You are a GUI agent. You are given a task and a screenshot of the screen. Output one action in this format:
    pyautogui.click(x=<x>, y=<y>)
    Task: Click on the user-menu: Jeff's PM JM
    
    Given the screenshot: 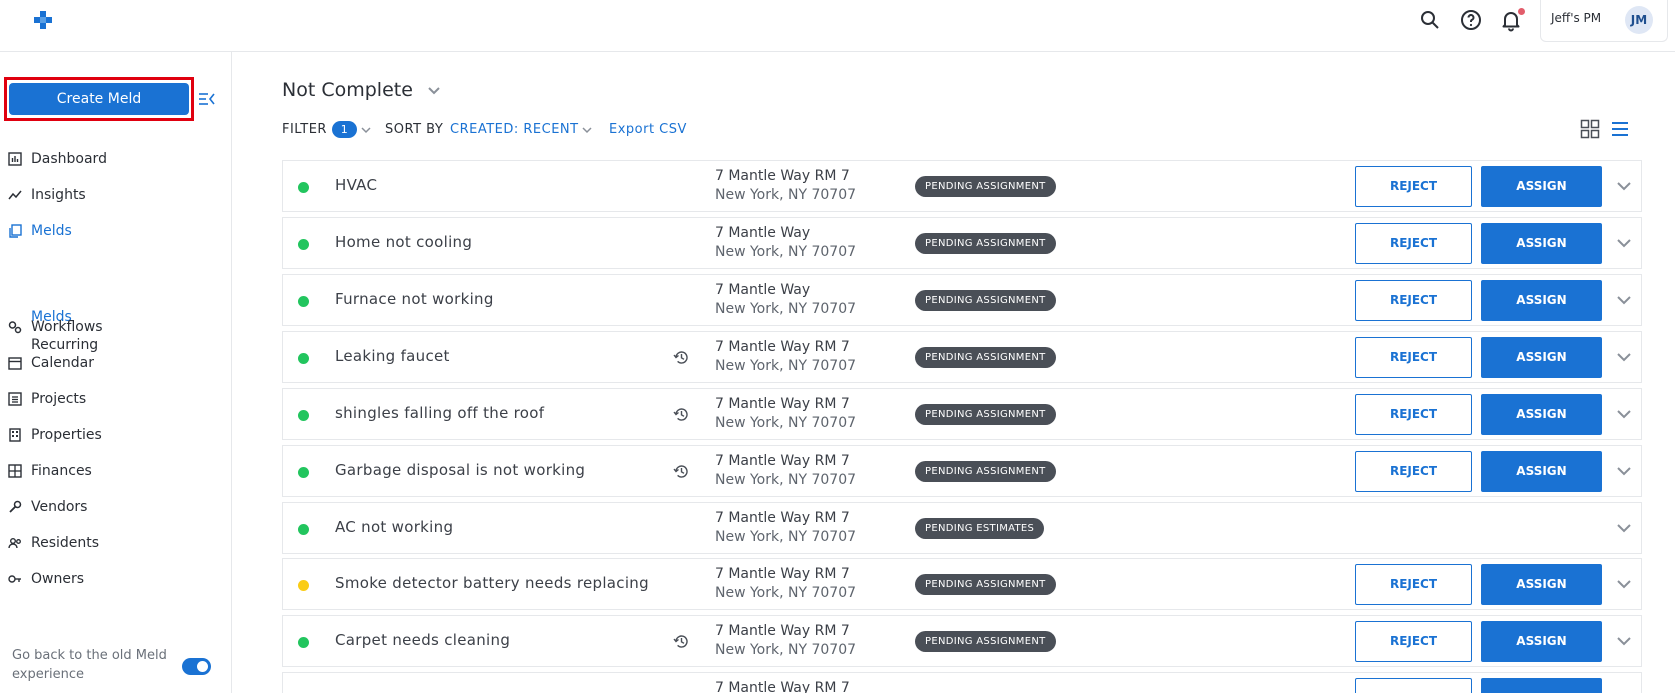 What is the action you would take?
    pyautogui.click(x=1604, y=21)
    